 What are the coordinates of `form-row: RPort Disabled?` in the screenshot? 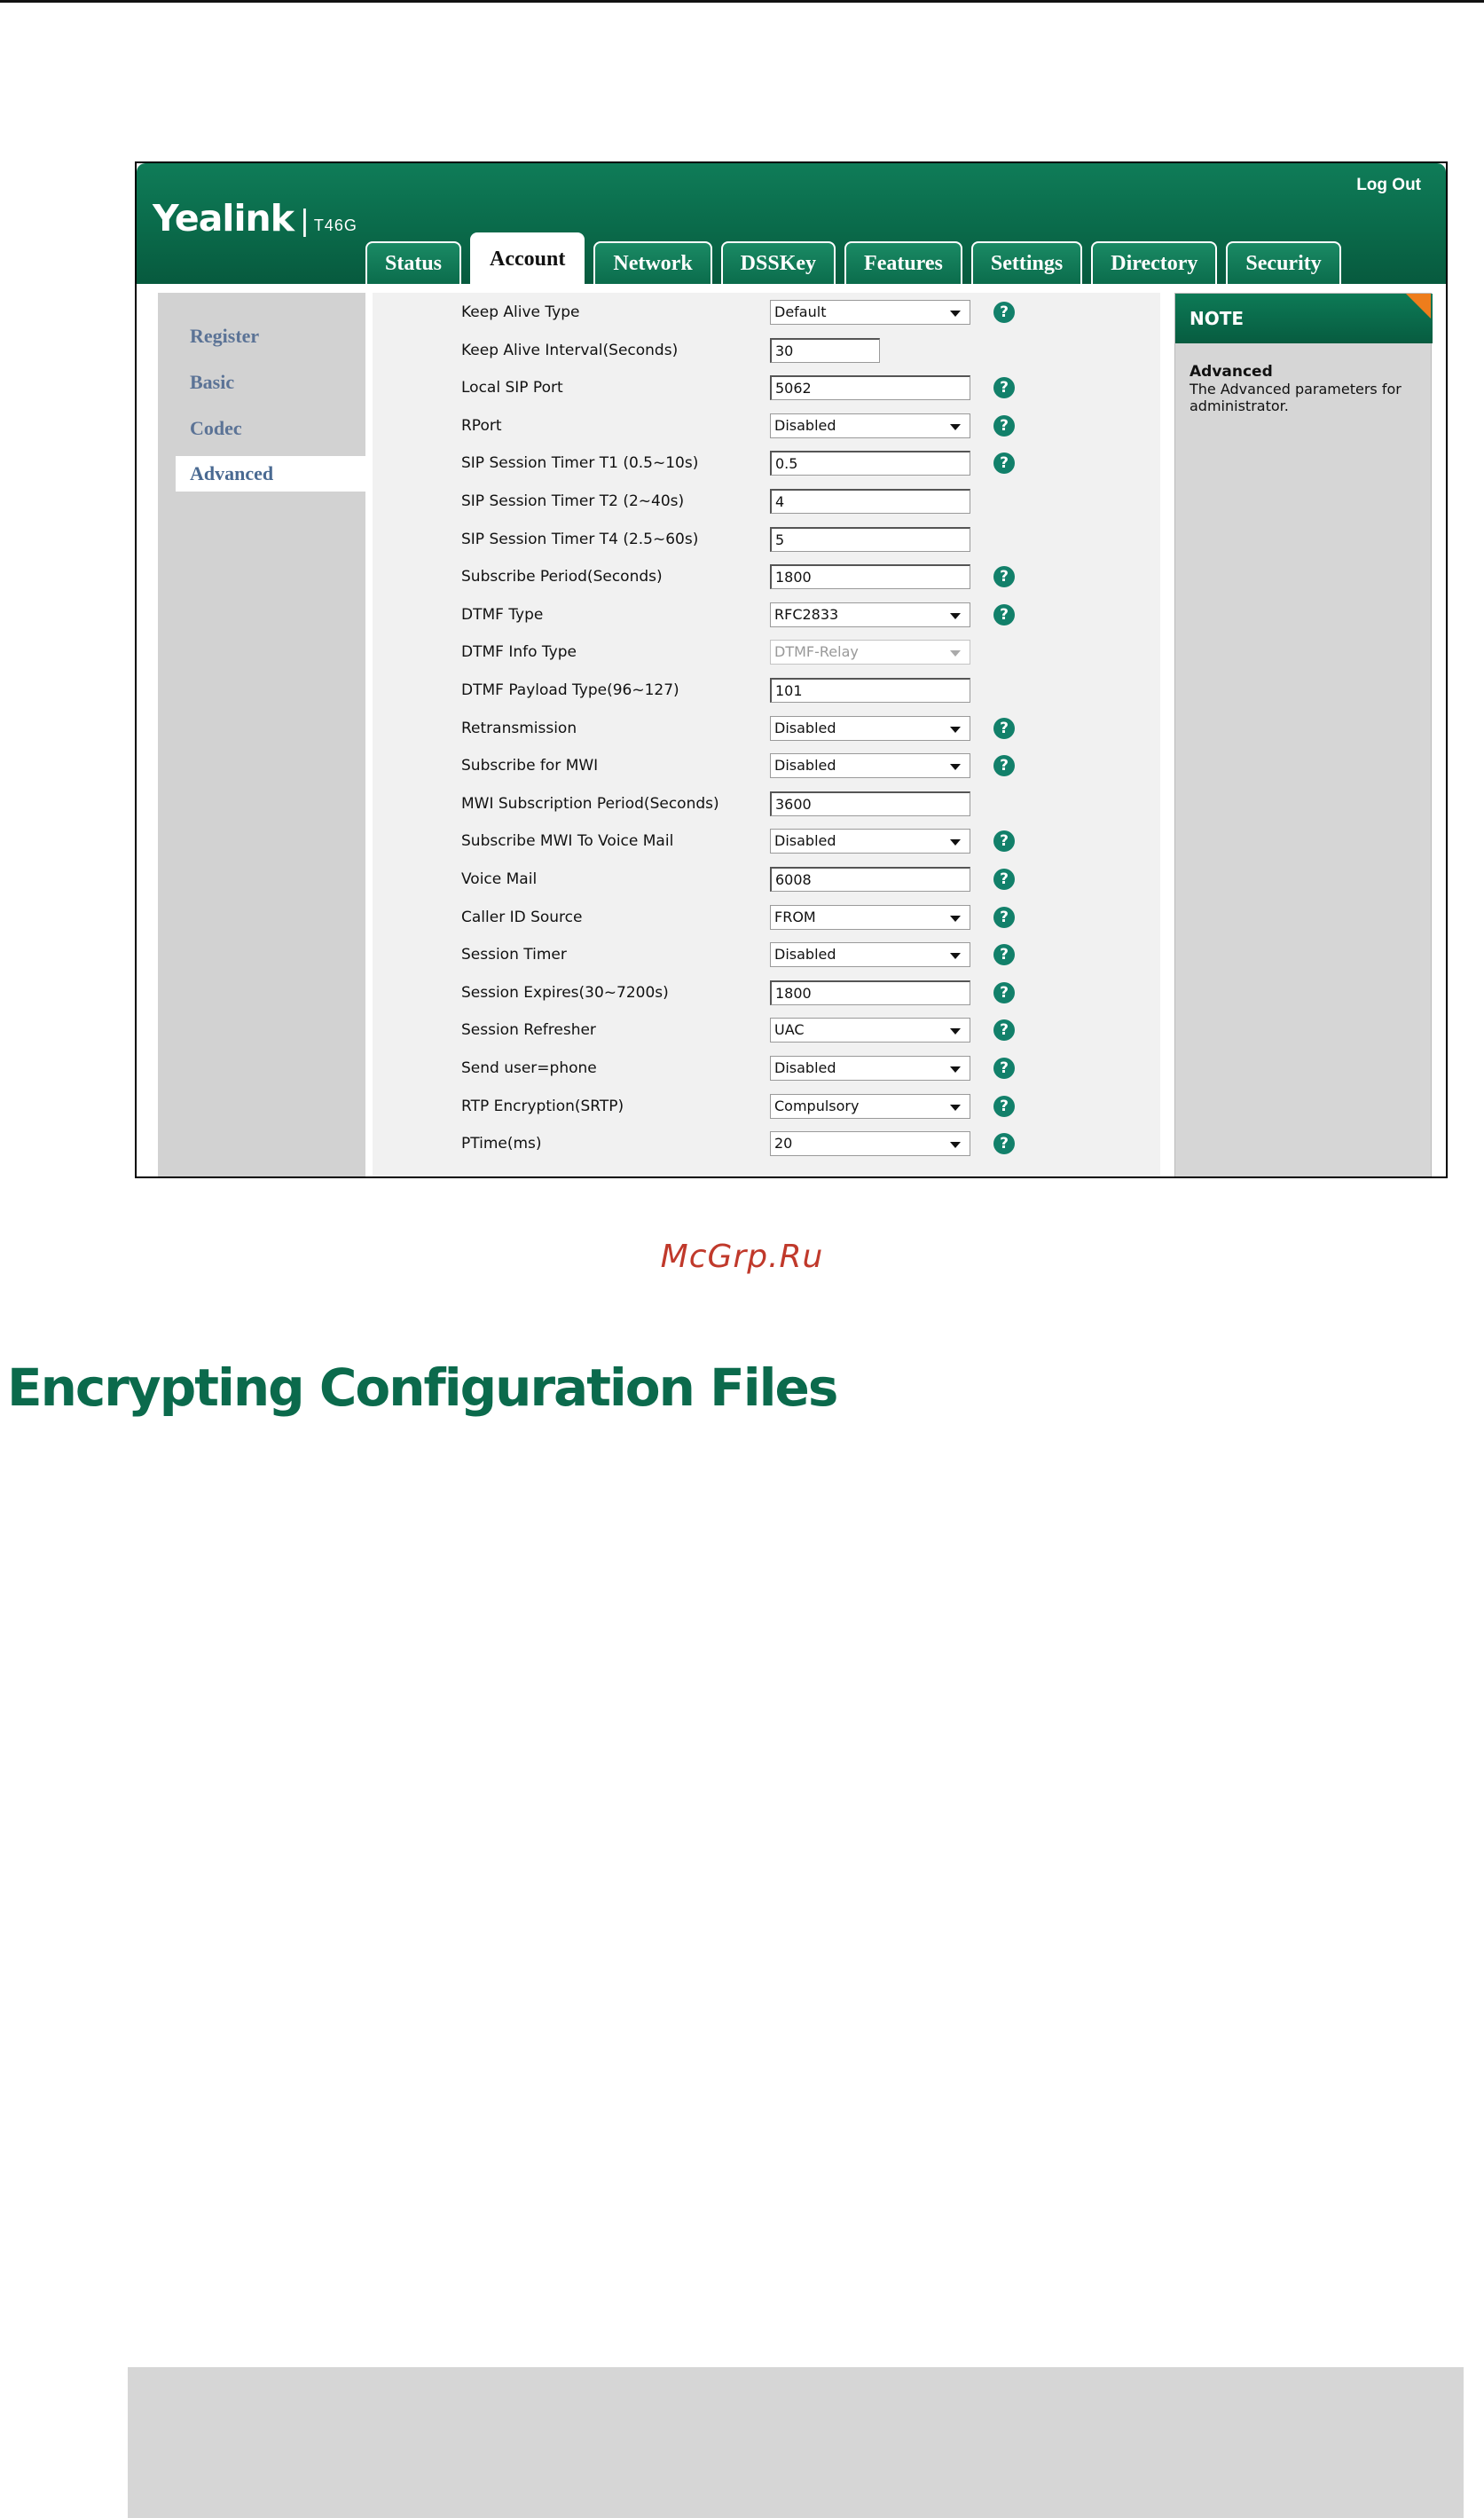 It's located at (766, 426).